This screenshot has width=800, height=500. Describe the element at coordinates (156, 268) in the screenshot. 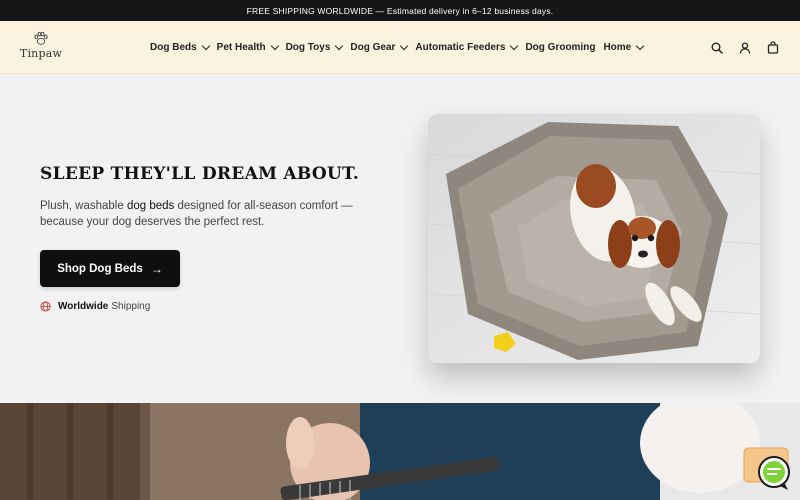

I see `arrow-right-icon: →` at that location.